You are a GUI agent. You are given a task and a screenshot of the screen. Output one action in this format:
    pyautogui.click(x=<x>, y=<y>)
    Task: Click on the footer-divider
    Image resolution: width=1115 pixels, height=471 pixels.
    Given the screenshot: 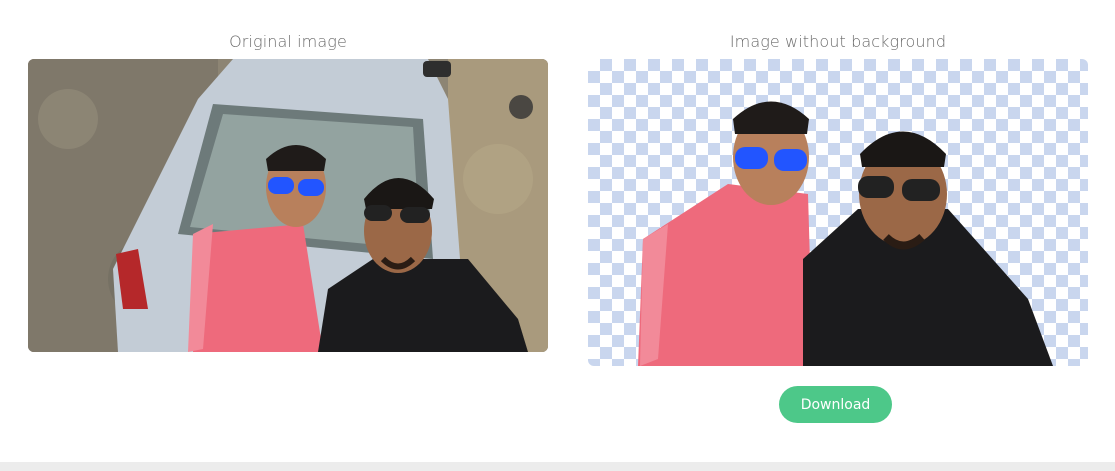 What is the action you would take?
    pyautogui.click(x=557, y=466)
    